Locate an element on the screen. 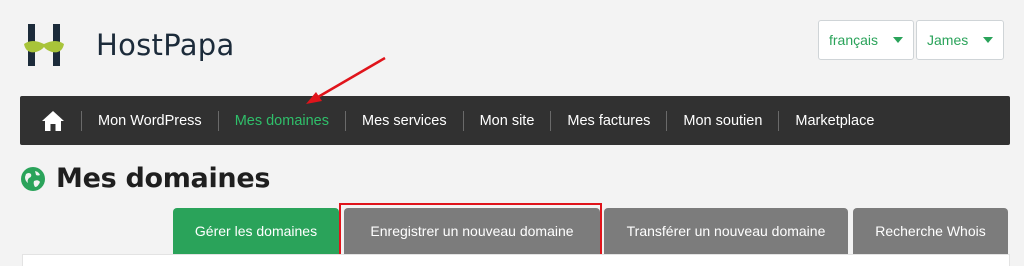 Image resolution: width=1024 pixels, height=266 pixels. nav-item-marketplace: Marketplace is located at coordinates (834, 121).